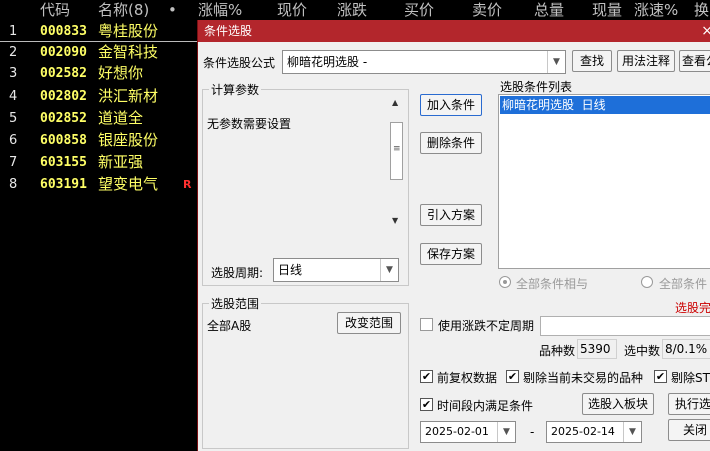 Image resolution: width=710 pixels, height=451 pixels. What do you see at coordinates (618, 404) in the screenshot?
I see `to-block-button: 选股入板块` at bounding box center [618, 404].